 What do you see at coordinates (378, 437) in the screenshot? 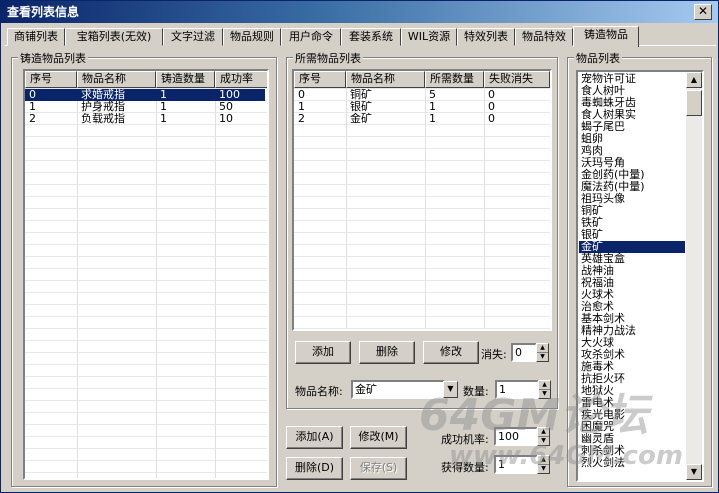
I see `modify-button: 修改(M)` at bounding box center [378, 437].